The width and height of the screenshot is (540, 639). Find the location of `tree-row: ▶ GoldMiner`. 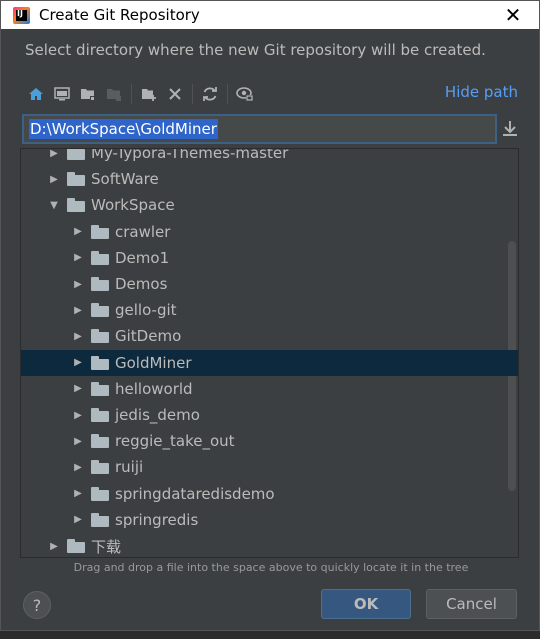

tree-row: ▶ GoldMiner is located at coordinates (269, 362).